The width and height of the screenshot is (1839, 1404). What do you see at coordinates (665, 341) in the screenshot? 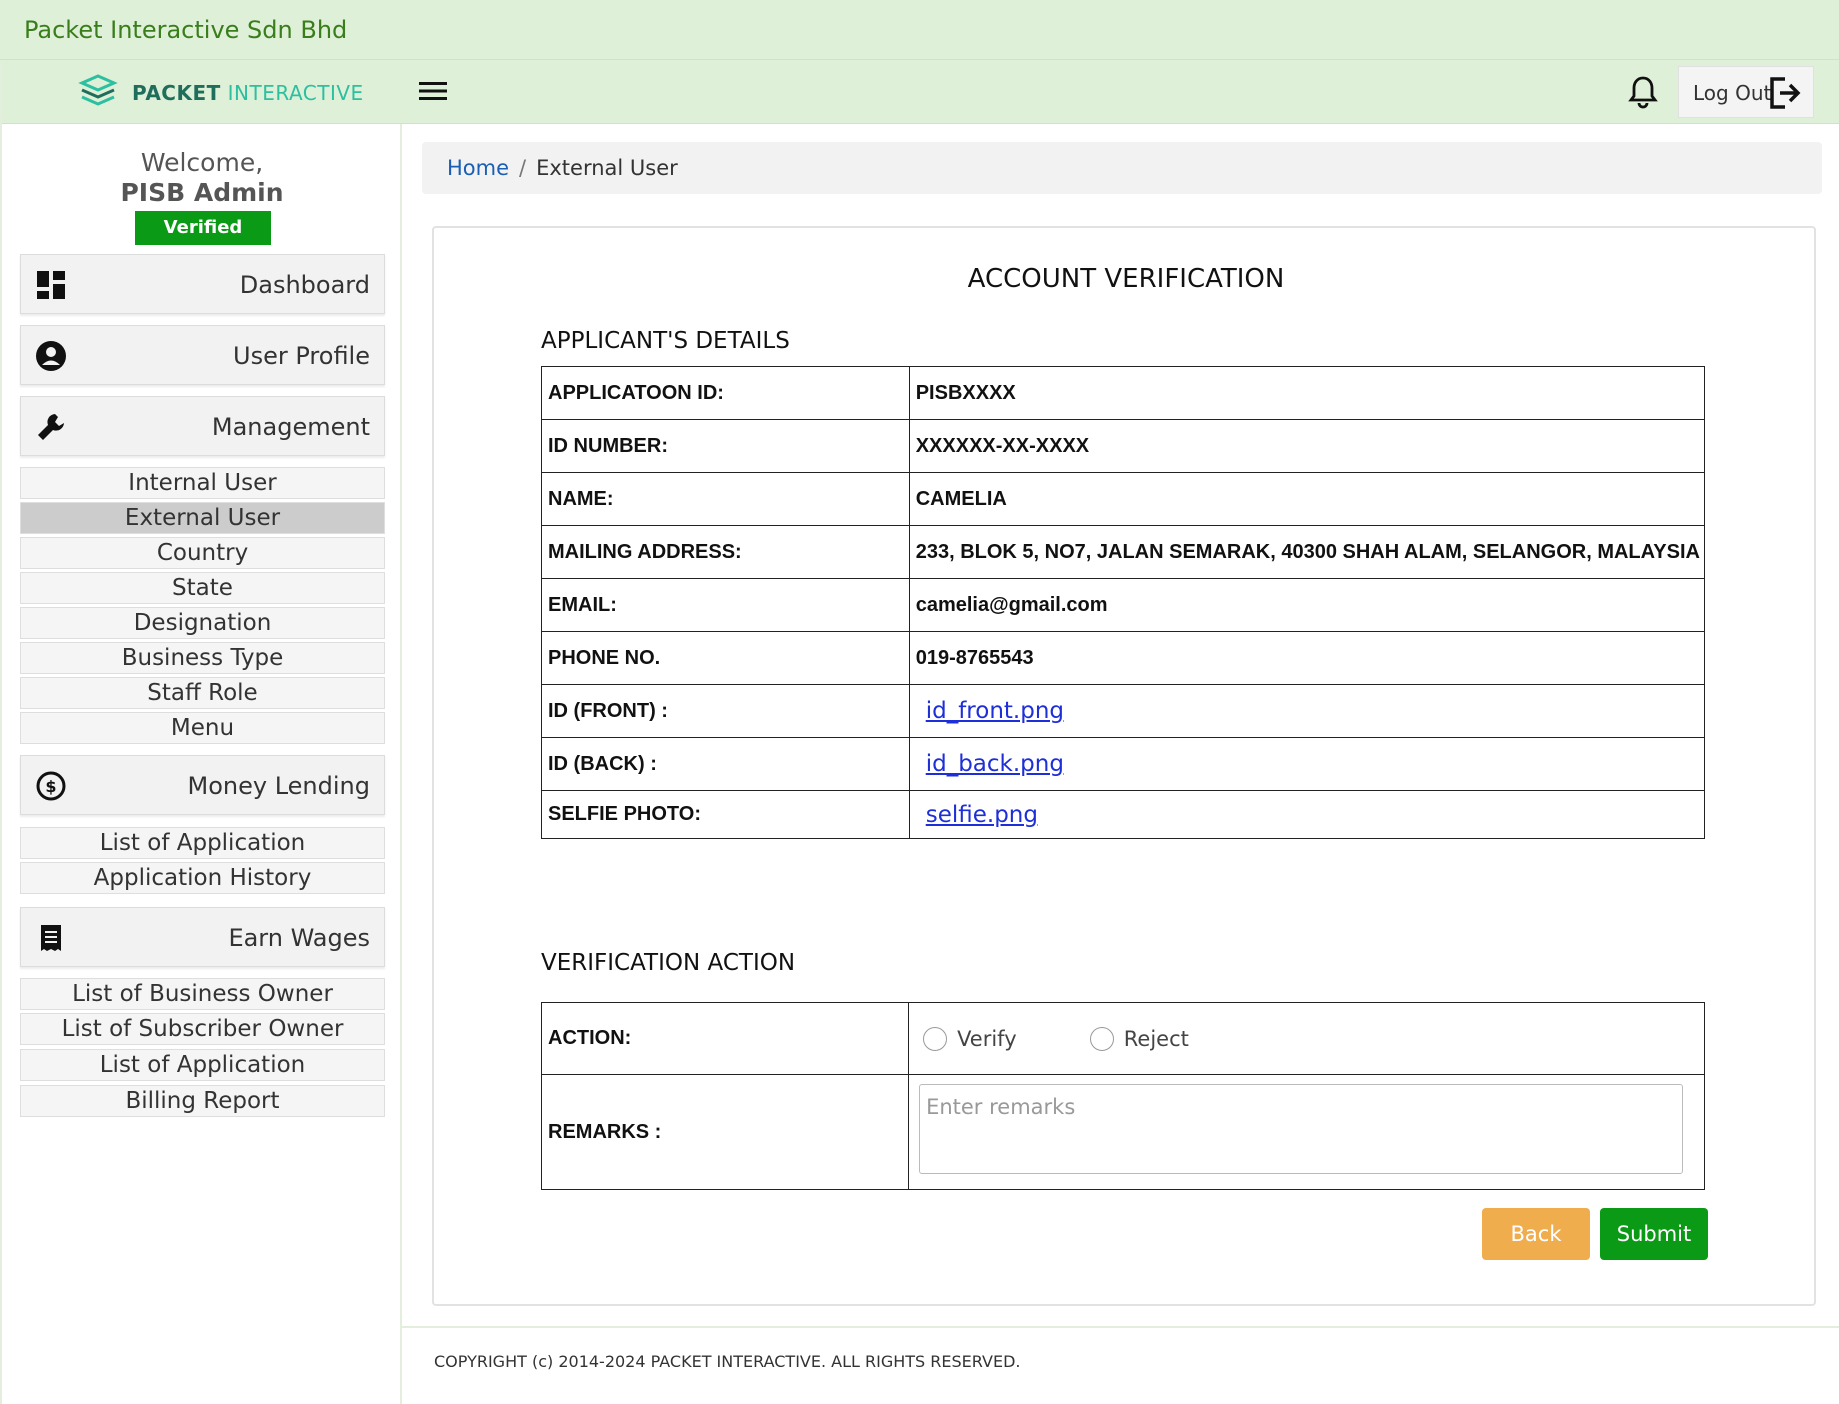
I see `applicant-section-title: APPLICANT'S DETAILS` at bounding box center [665, 341].